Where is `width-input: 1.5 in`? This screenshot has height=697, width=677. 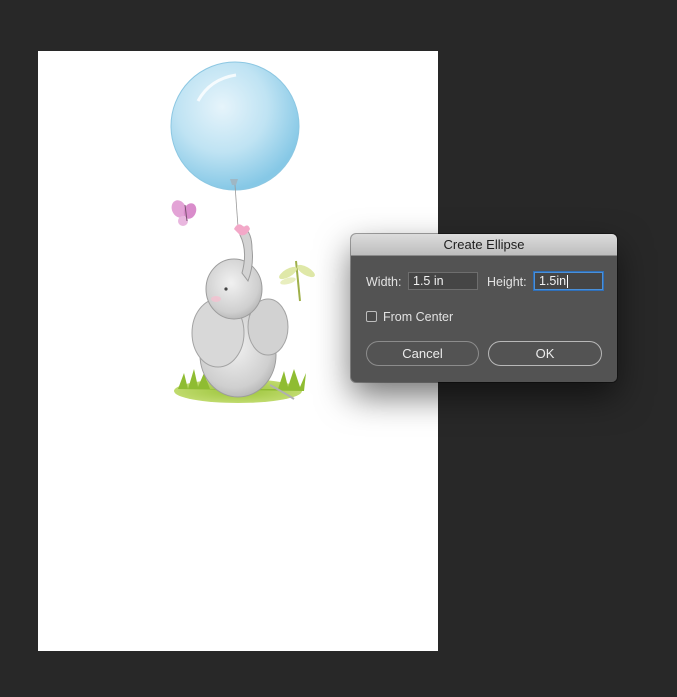
width-input: 1.5 in is located at coordinates (443, 281).